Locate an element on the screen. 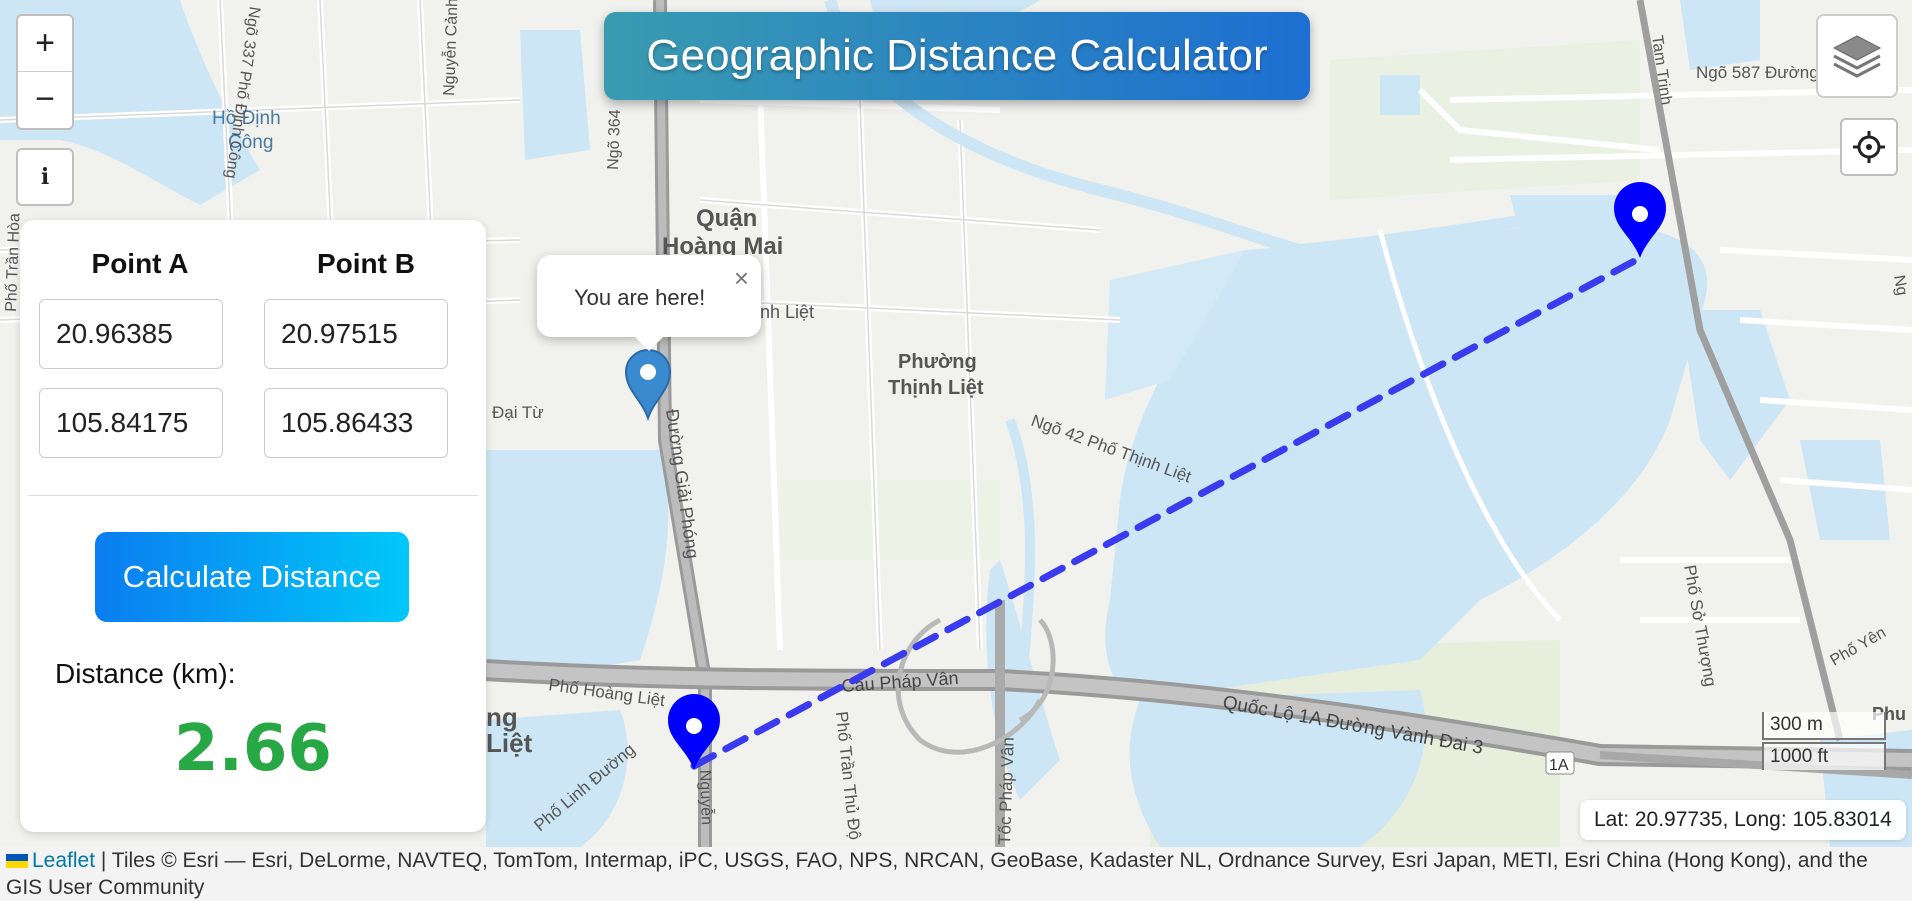 The height and width of the screenshot is (901, 1912). point-b-lat-input is located at coordinates (356, 334).